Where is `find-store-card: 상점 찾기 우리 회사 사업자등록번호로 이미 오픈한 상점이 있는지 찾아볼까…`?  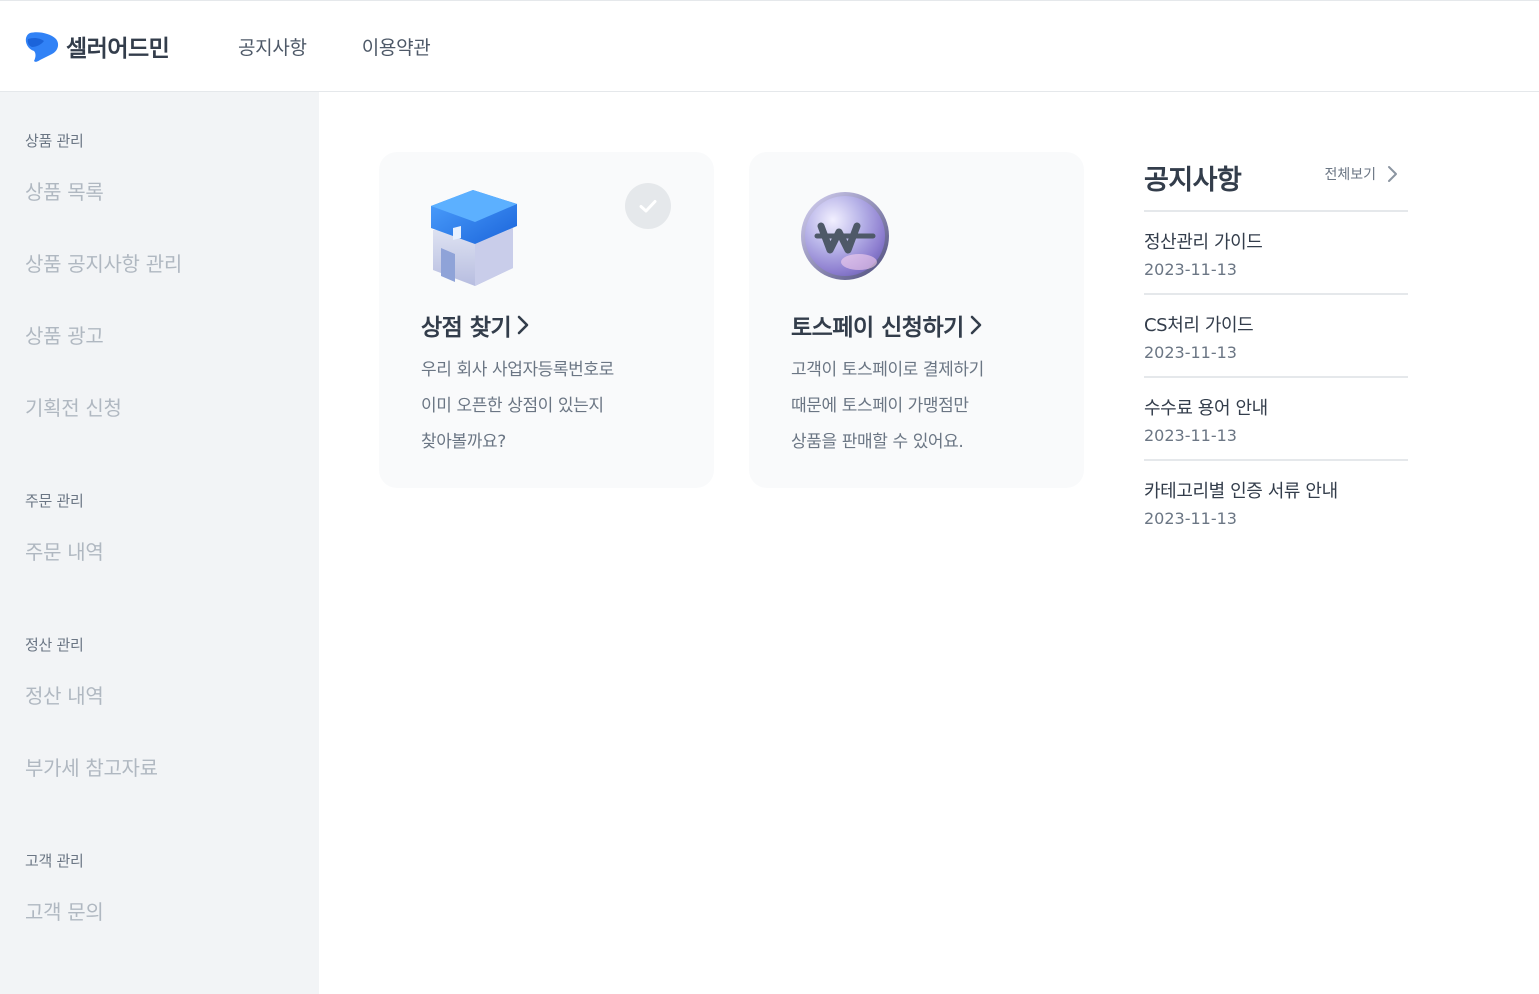
find-store-card: 상점 찾기 우리 회사 사업자등록번호로 이미 오픈한 상점이 있는지 찾아볼까… is located at coordinates (546, 320).